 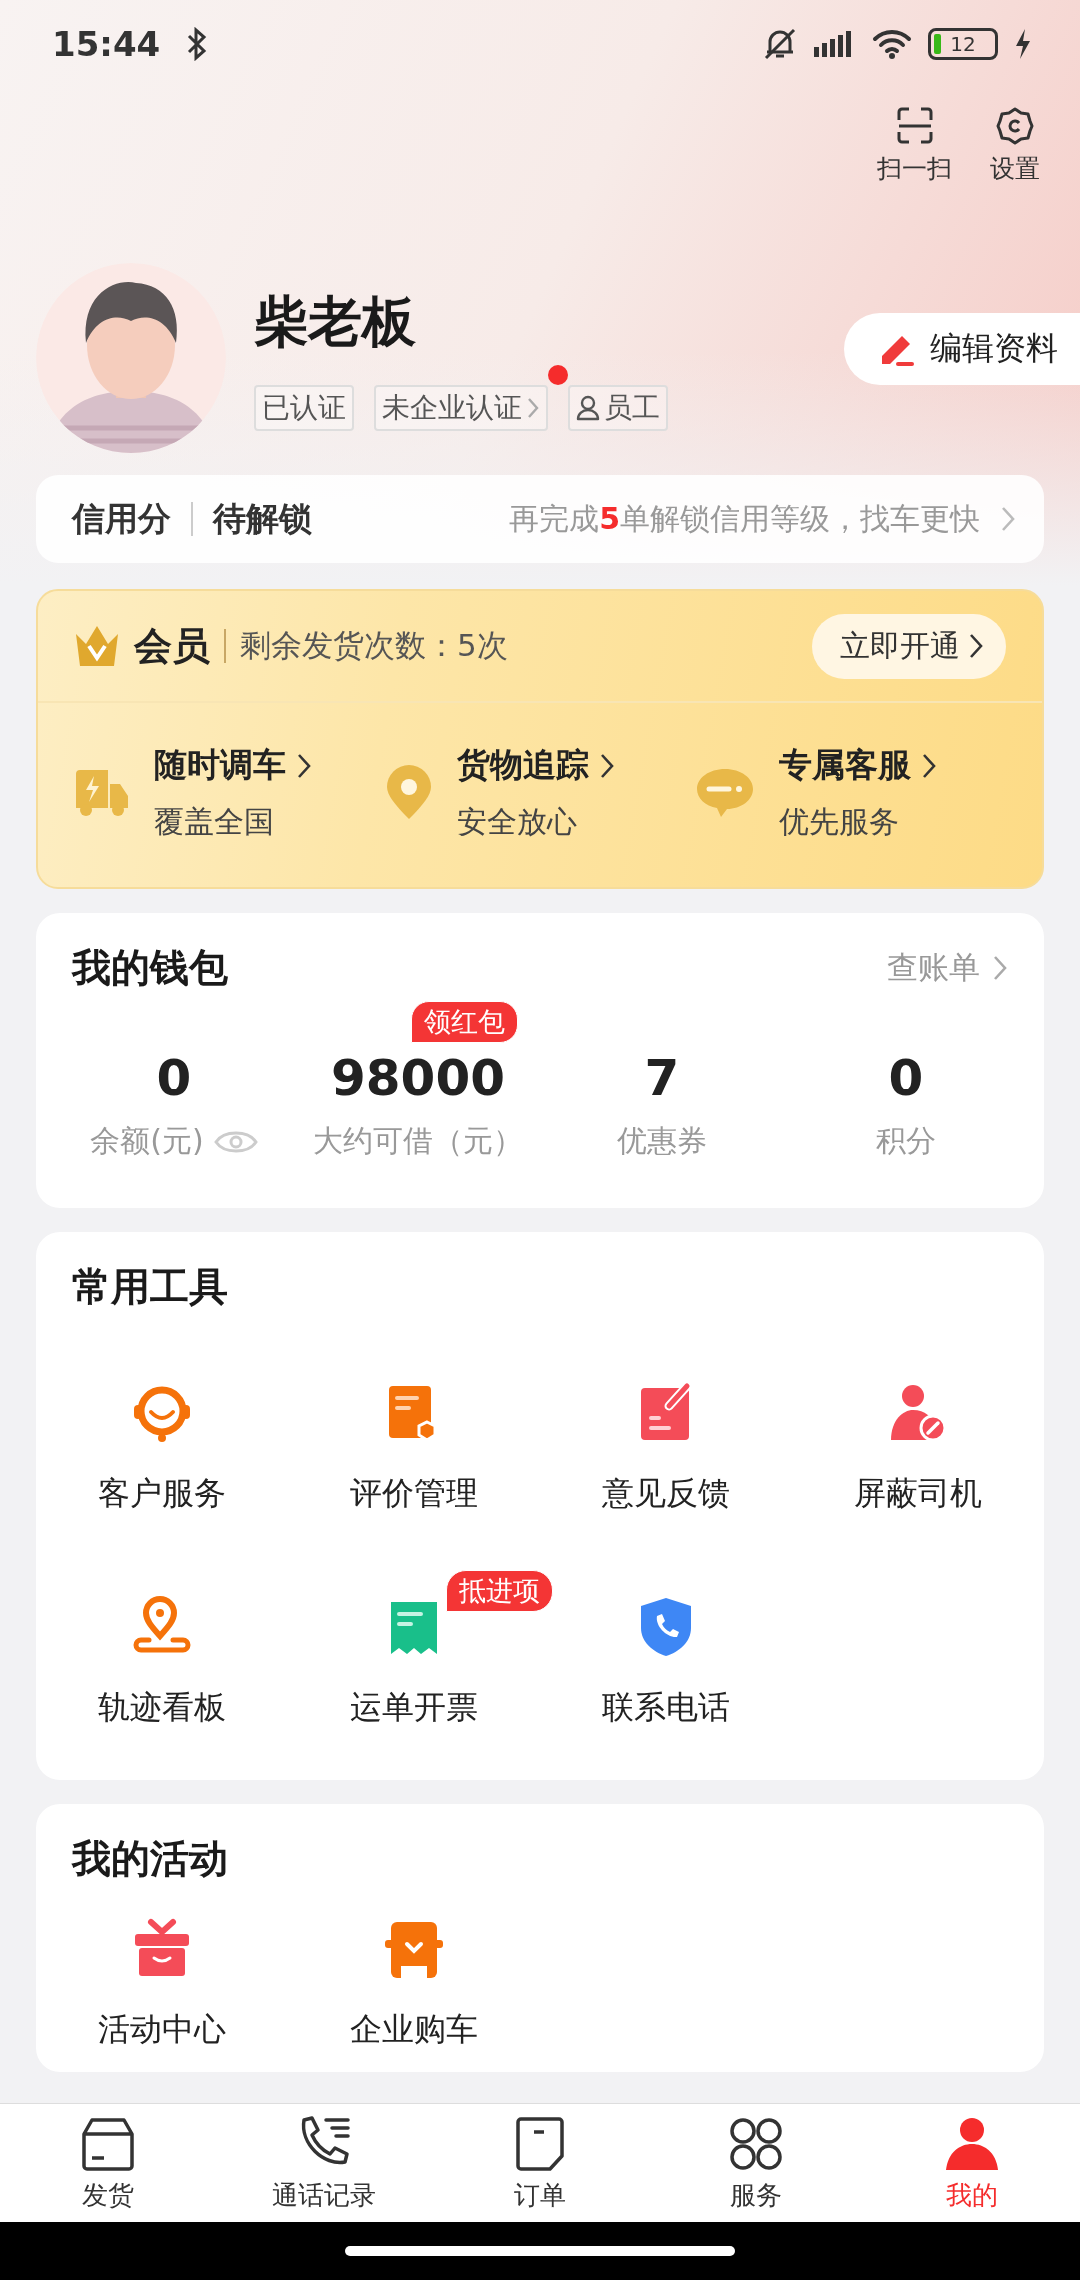 What do you see at coordinates (414, 1494) in the screenshot?
I see `tool-label: 评价管理` at bounding box center [414, 1494].